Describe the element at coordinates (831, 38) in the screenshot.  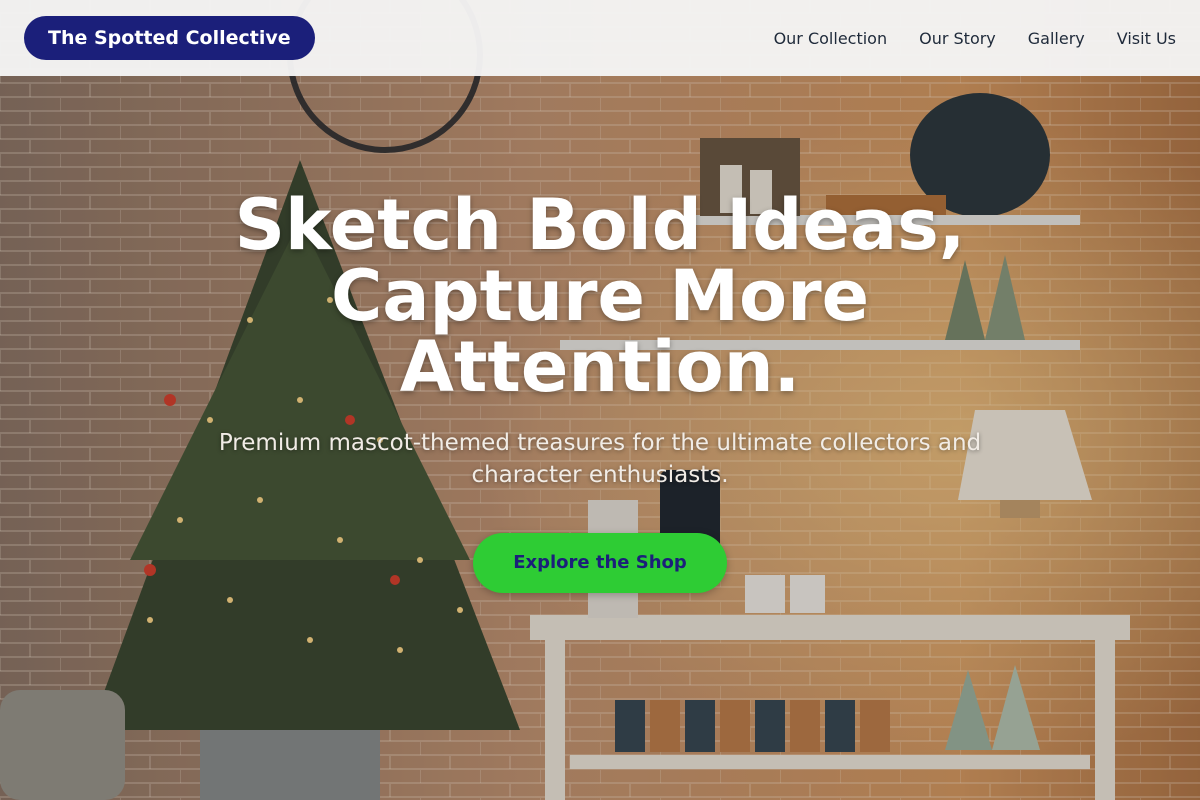
I see `nav-link-our-collection: Our Collection` at that location.